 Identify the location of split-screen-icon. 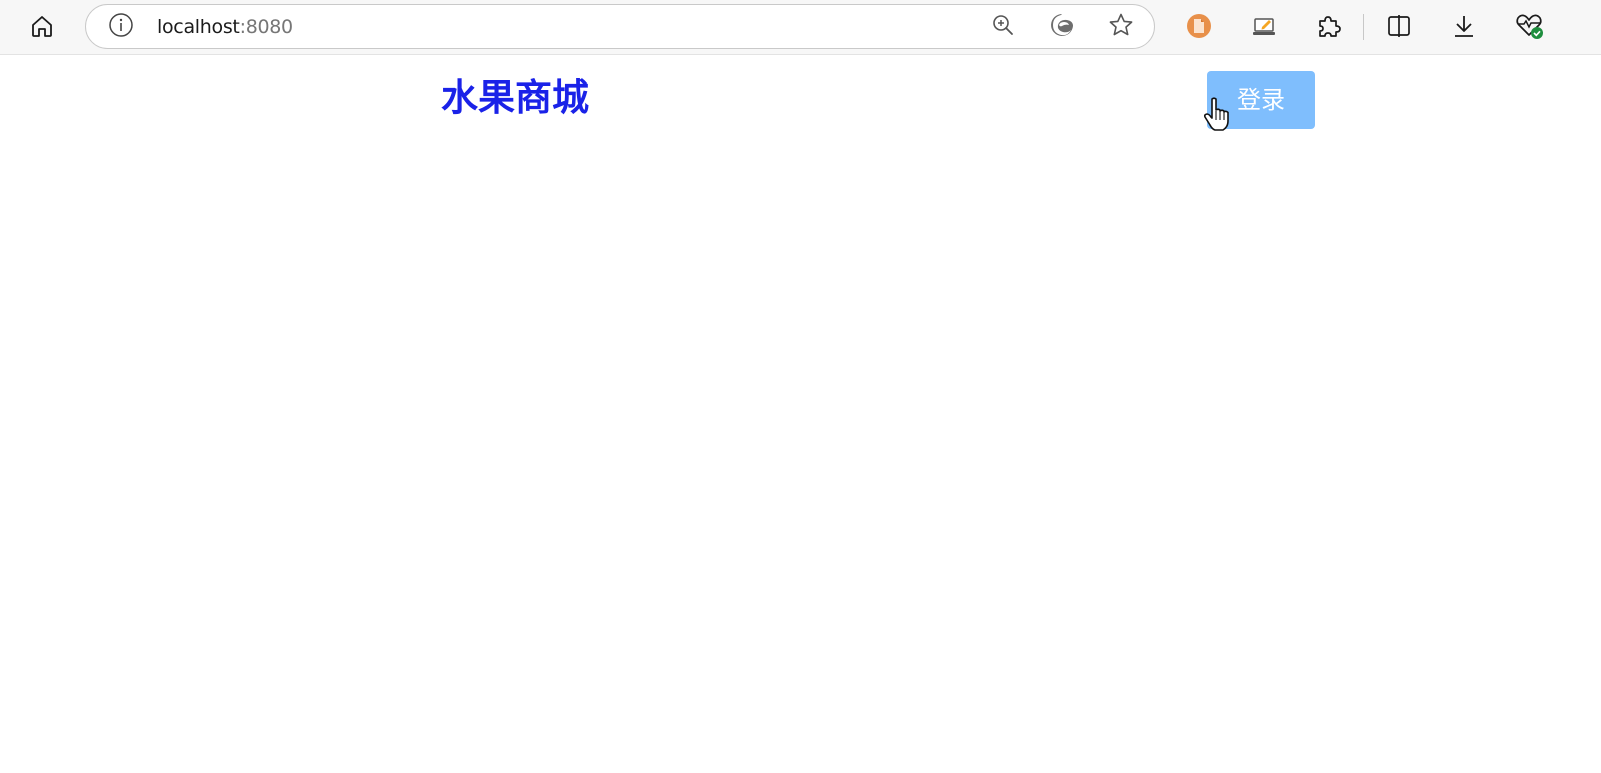
(1399, 26).